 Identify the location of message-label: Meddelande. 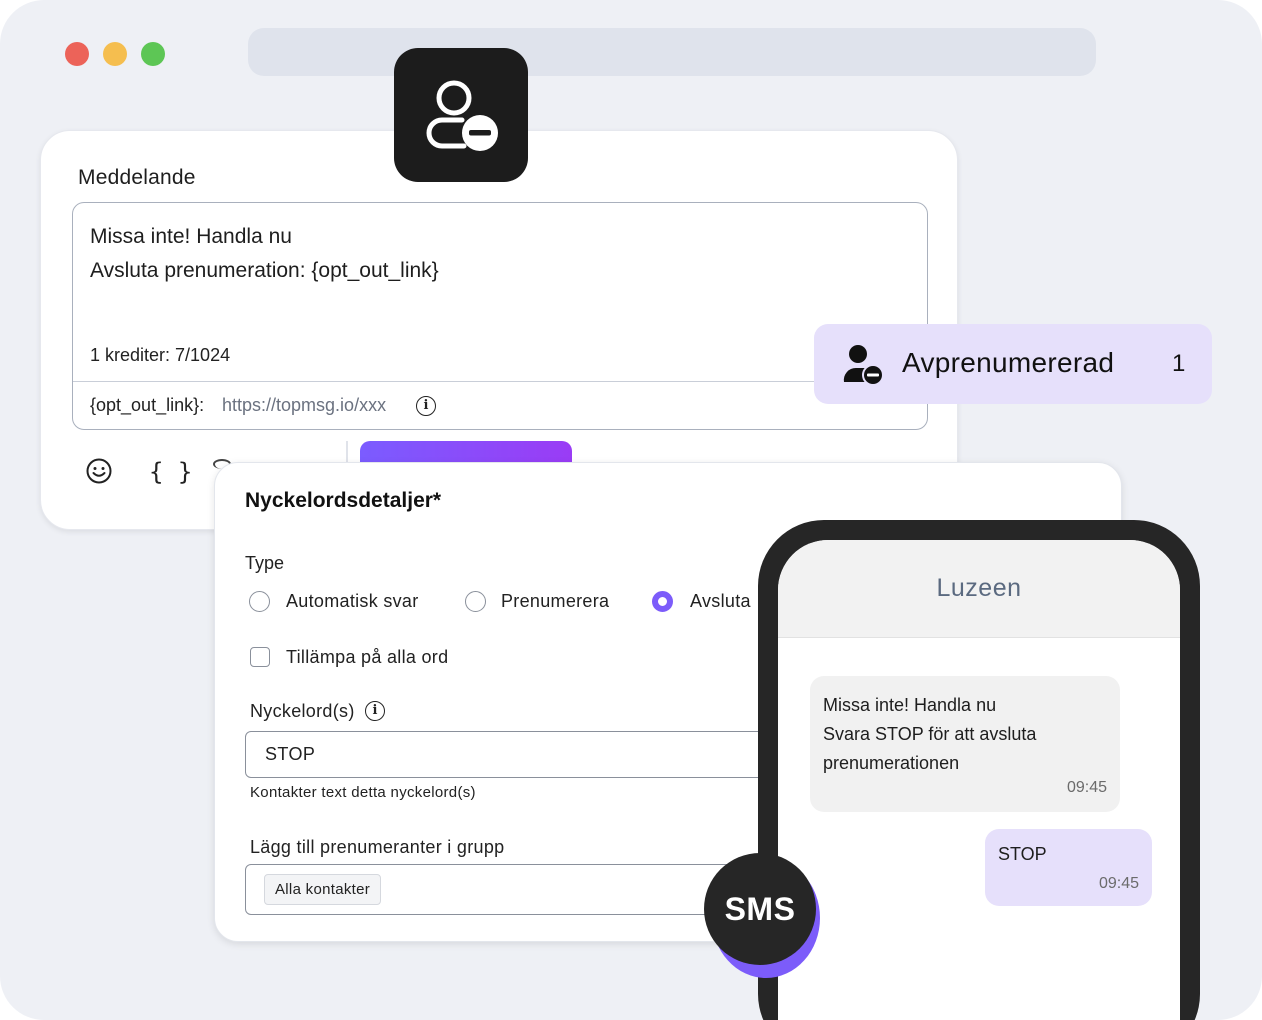
(137, 177).